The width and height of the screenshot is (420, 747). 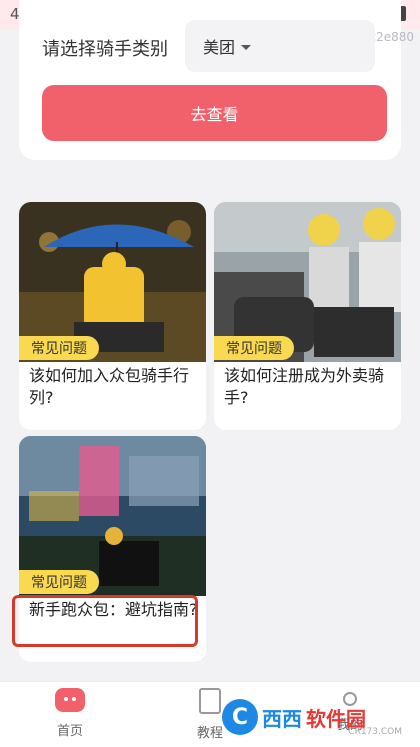 I want to click on article-card-2: 常见问题 该如何注册成为外卖骑手?, so click(x=307, y=316).